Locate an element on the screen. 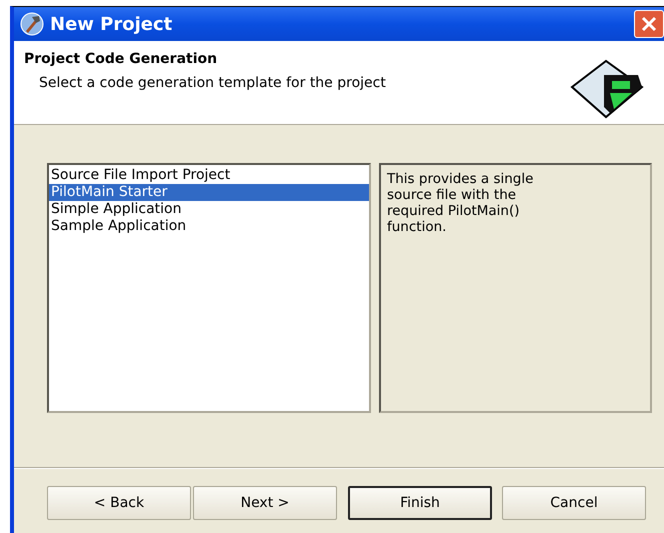  finish-button: Finish is located at coordinates (420, 503).